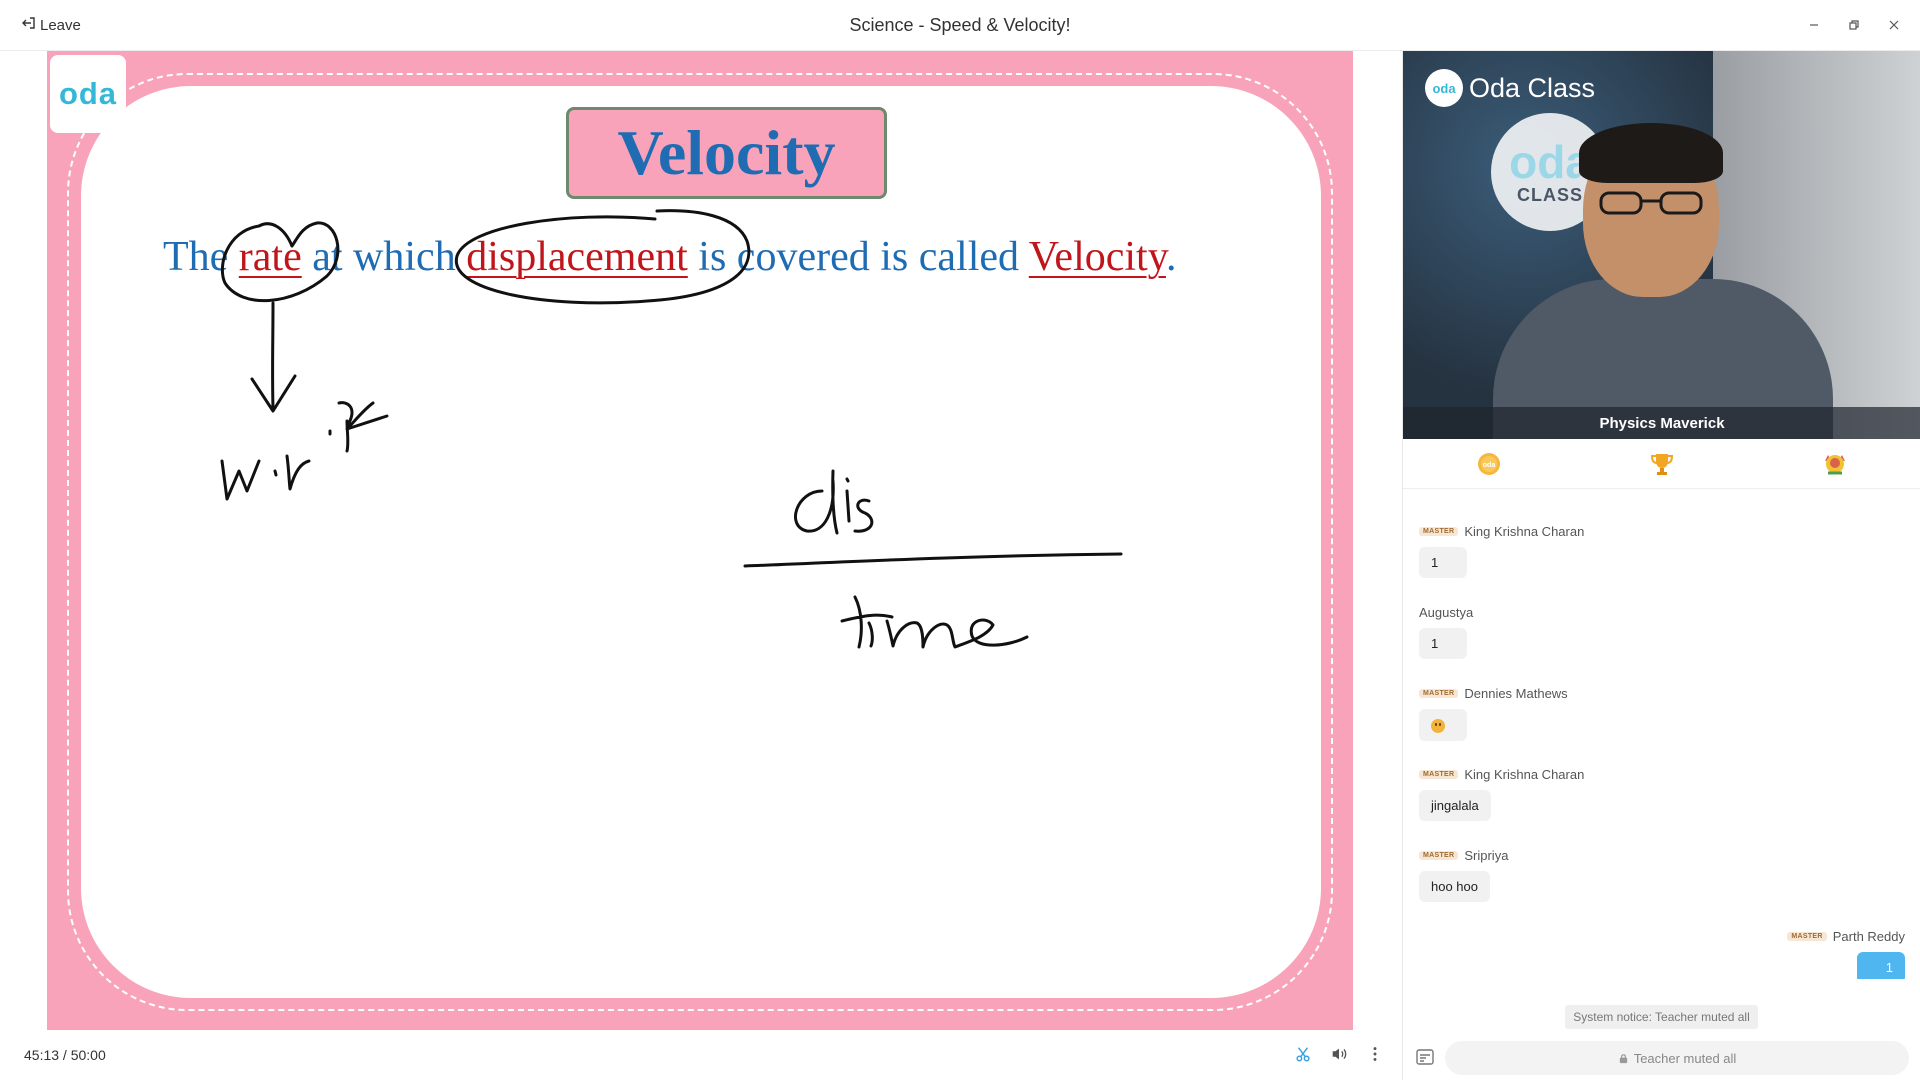 This screenshot has height=1081, width=1920. I want to click on badge-icon, so click(1835, 464).